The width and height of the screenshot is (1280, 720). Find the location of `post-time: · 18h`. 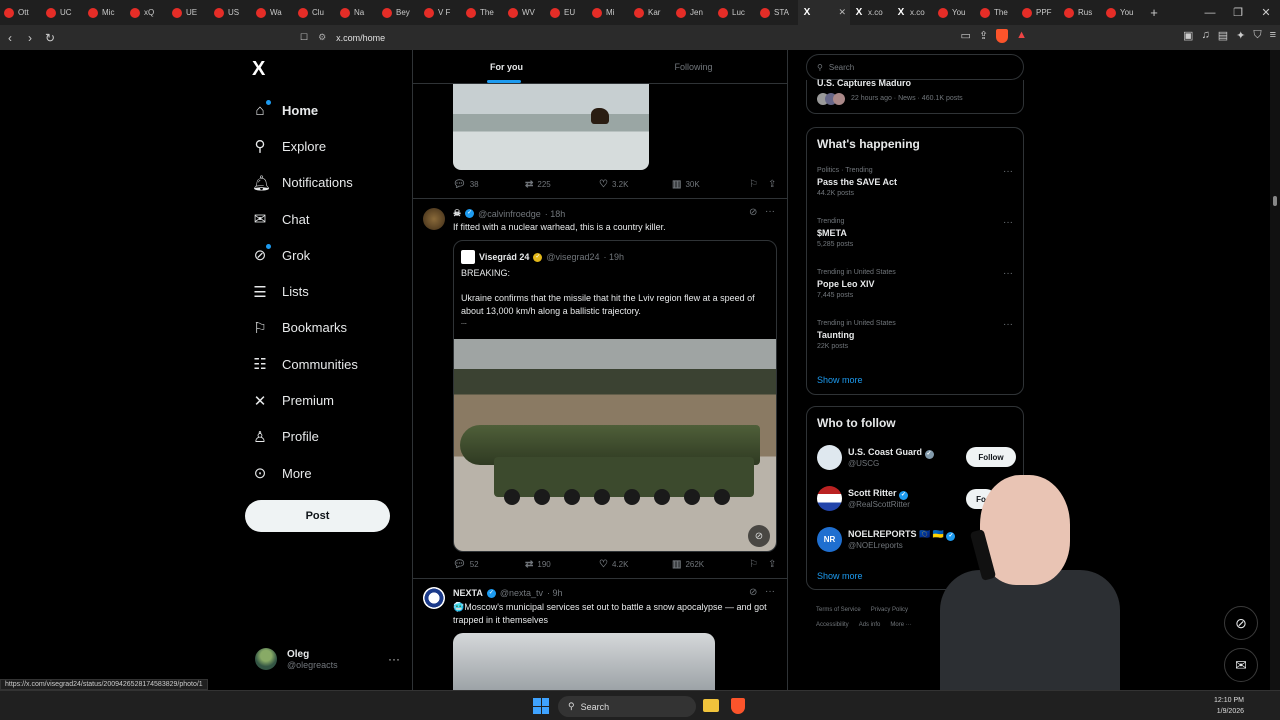

post-time: · 18h is located at coordinates (555, 214).